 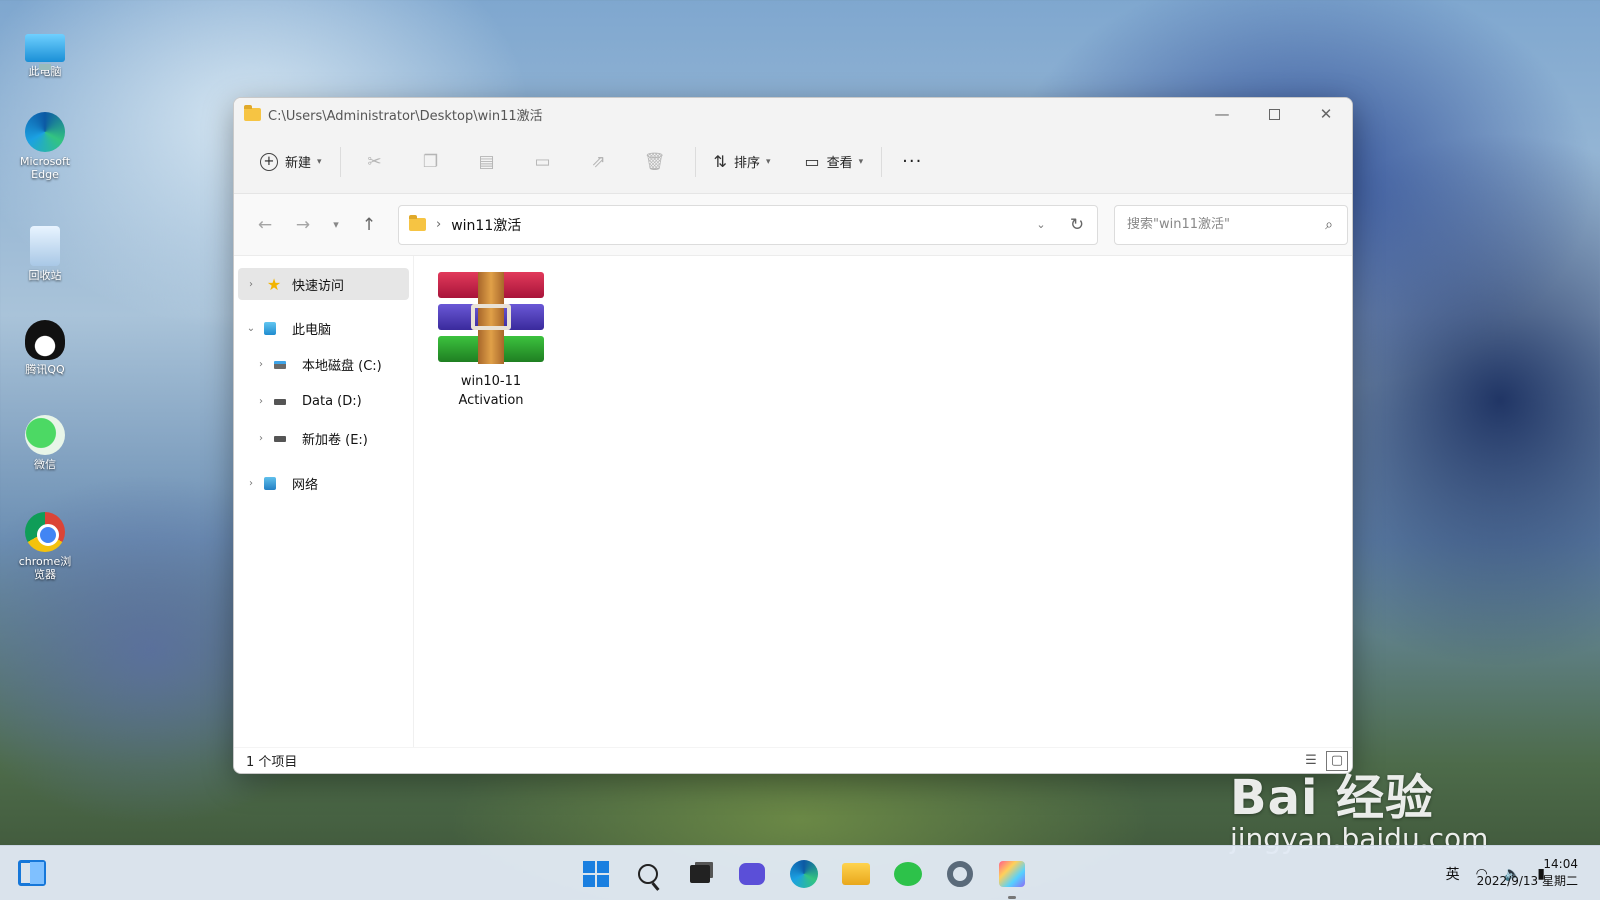 What do you see at coordinates (1222, 114) in the screenshot?
I see `minimize-button: —` at bounding box center [1222, 114].